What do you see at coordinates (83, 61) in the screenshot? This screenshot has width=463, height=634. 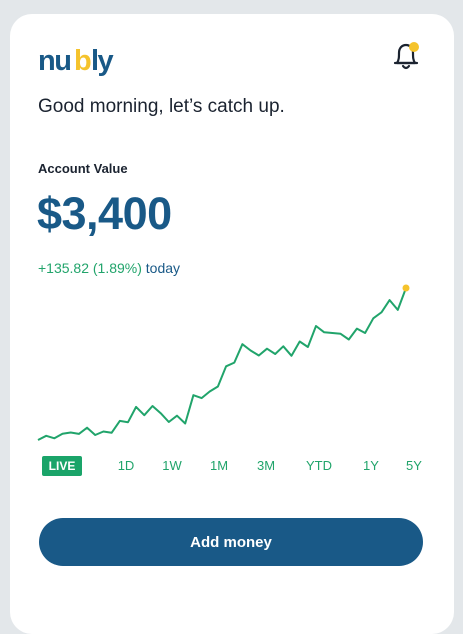 I see `svg-text: b` at bounding box center [83, 61].